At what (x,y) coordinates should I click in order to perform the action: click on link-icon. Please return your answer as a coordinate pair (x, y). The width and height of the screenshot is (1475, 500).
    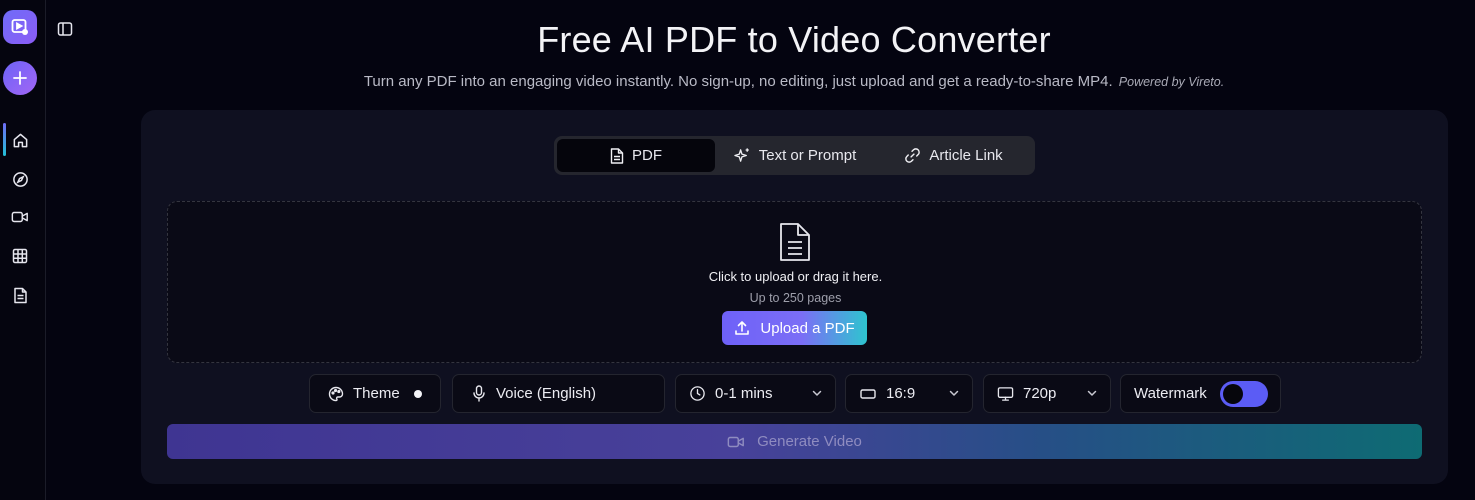
    Looking at the image, I should click on (912, 155).